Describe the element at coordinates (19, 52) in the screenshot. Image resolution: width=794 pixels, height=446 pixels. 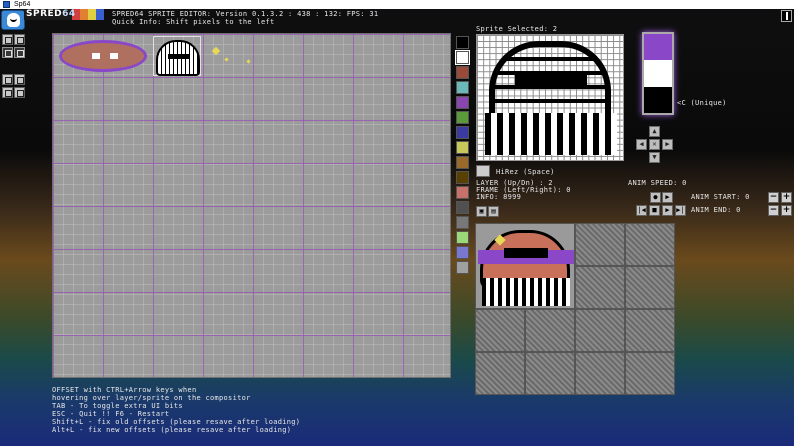
I see `load-icon` at that location.